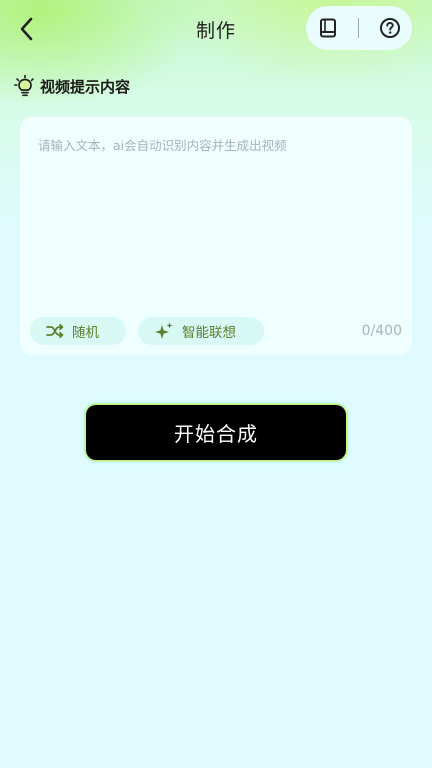 The width and height of the screenshot is (432, 768). Describe the element at coordinates (55, 331) in the screenshot. I see `shuffle-icon` at that location.